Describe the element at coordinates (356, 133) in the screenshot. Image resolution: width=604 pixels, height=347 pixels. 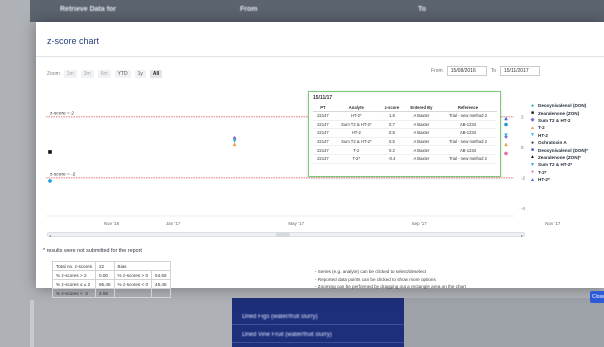
I see `tooltip-analyte: HT-2` at that location.